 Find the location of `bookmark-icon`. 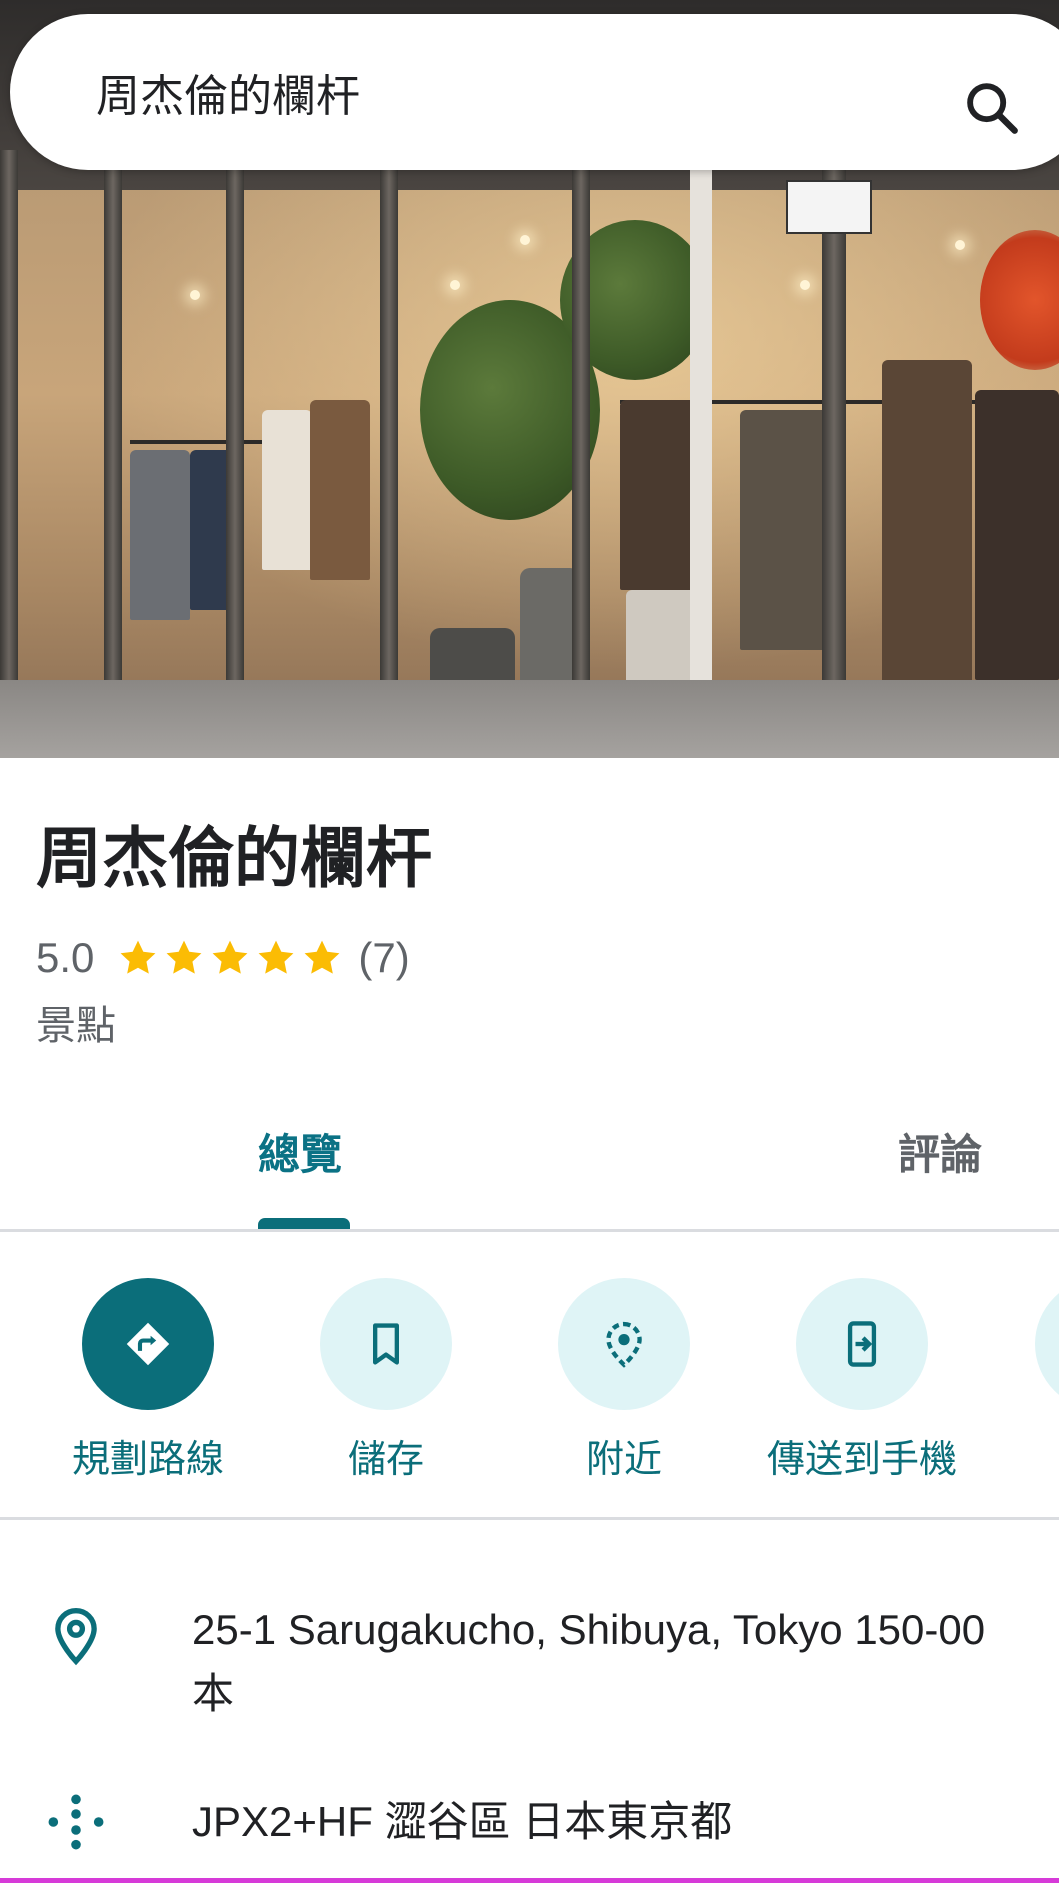

bookmark-icon is located at coordinates (386, 1344).